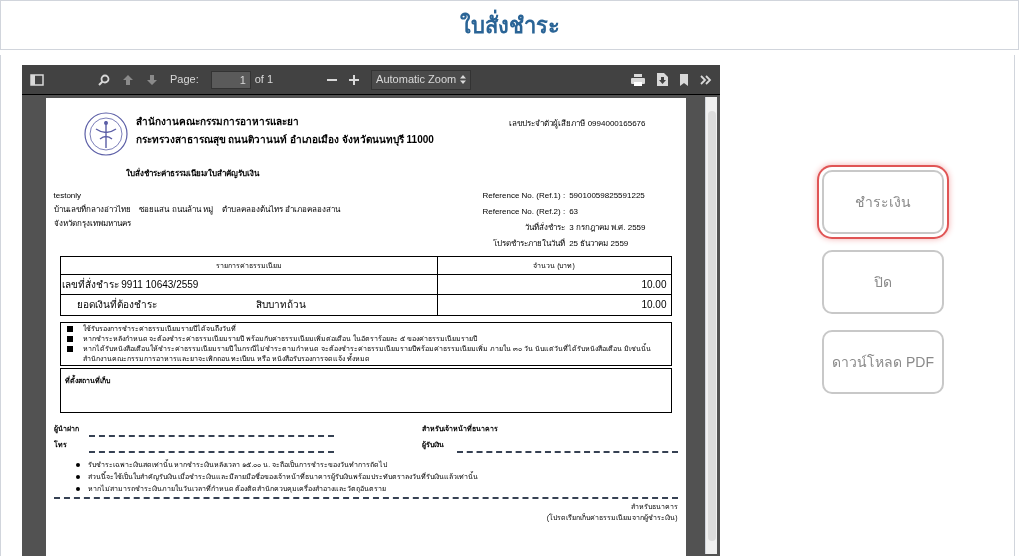  Describe the element at coordinates (607, 196) in the screenshot. I see `reference-value: 59010059825591225` at that location.